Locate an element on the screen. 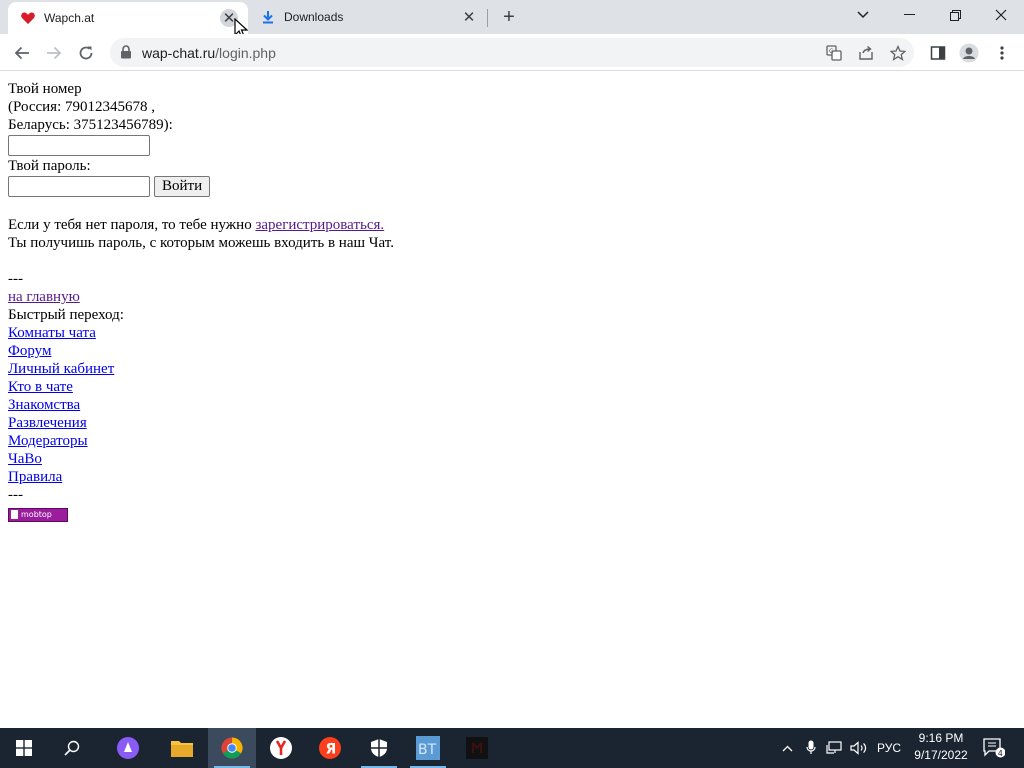  search-icon is located at coordinates (72, 748).